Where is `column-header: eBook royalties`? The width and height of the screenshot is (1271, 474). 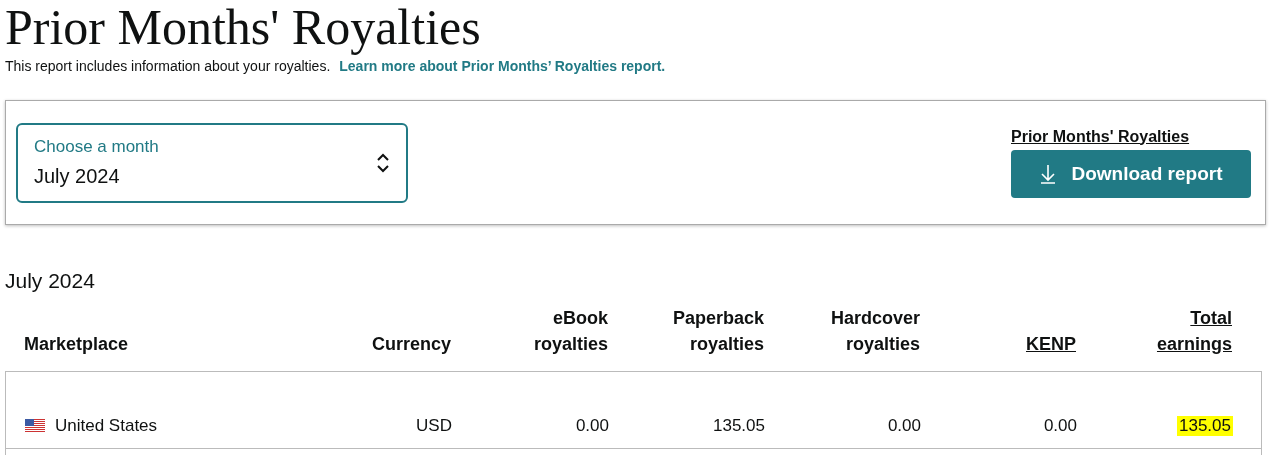 column-header: eBook royalties is located at coordinates (570, 331).